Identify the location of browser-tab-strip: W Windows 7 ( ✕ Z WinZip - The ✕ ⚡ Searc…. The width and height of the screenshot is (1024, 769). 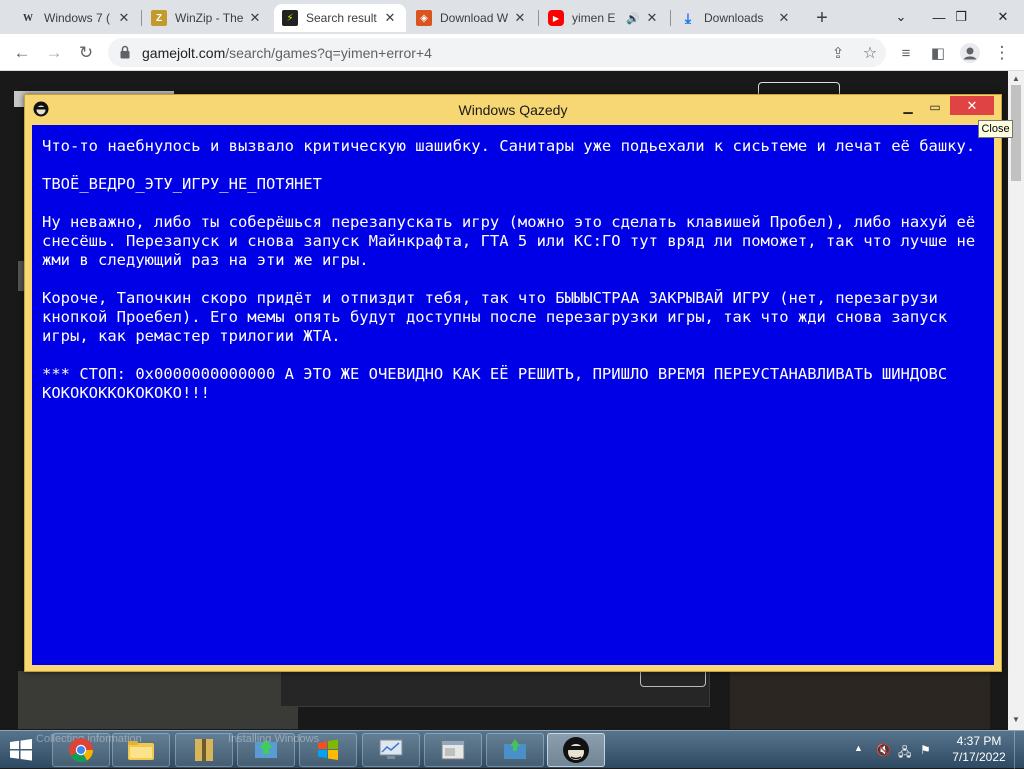
(512, 17).